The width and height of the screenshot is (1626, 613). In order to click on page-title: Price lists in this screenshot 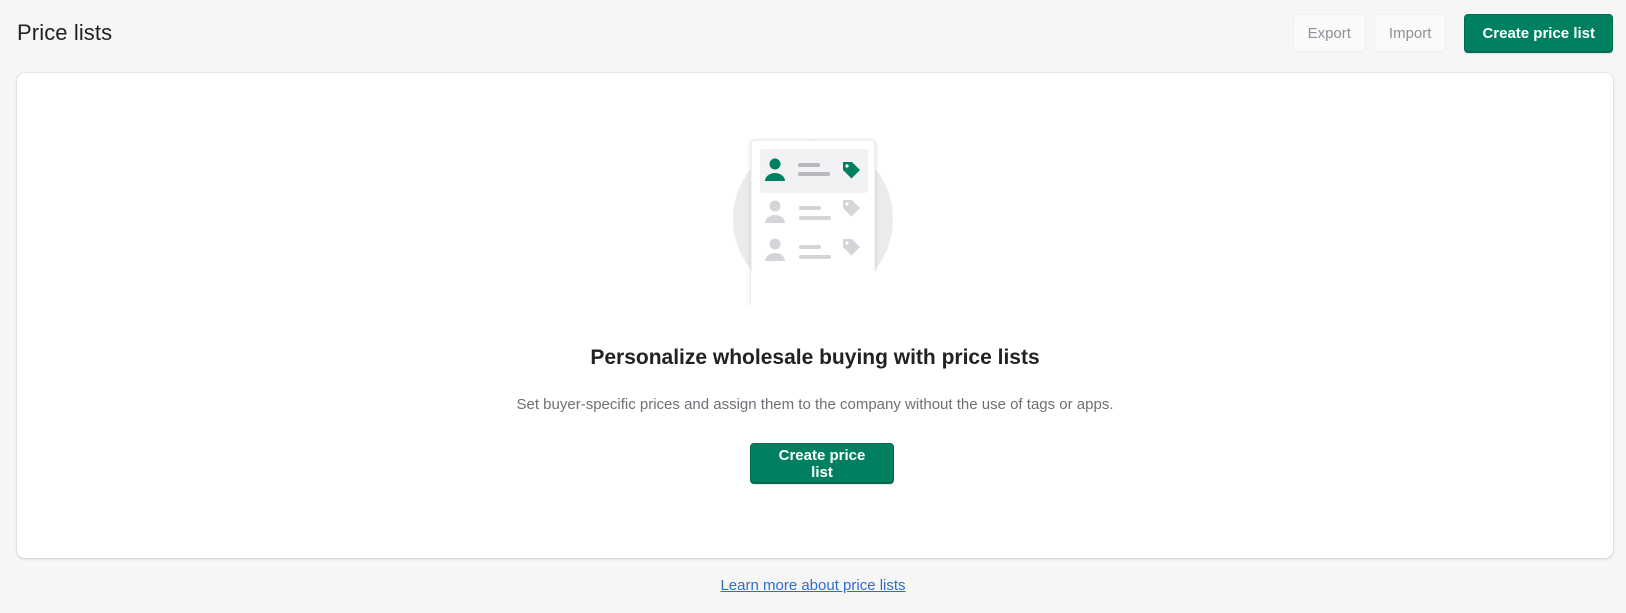, I will do `click(65, 32)`.